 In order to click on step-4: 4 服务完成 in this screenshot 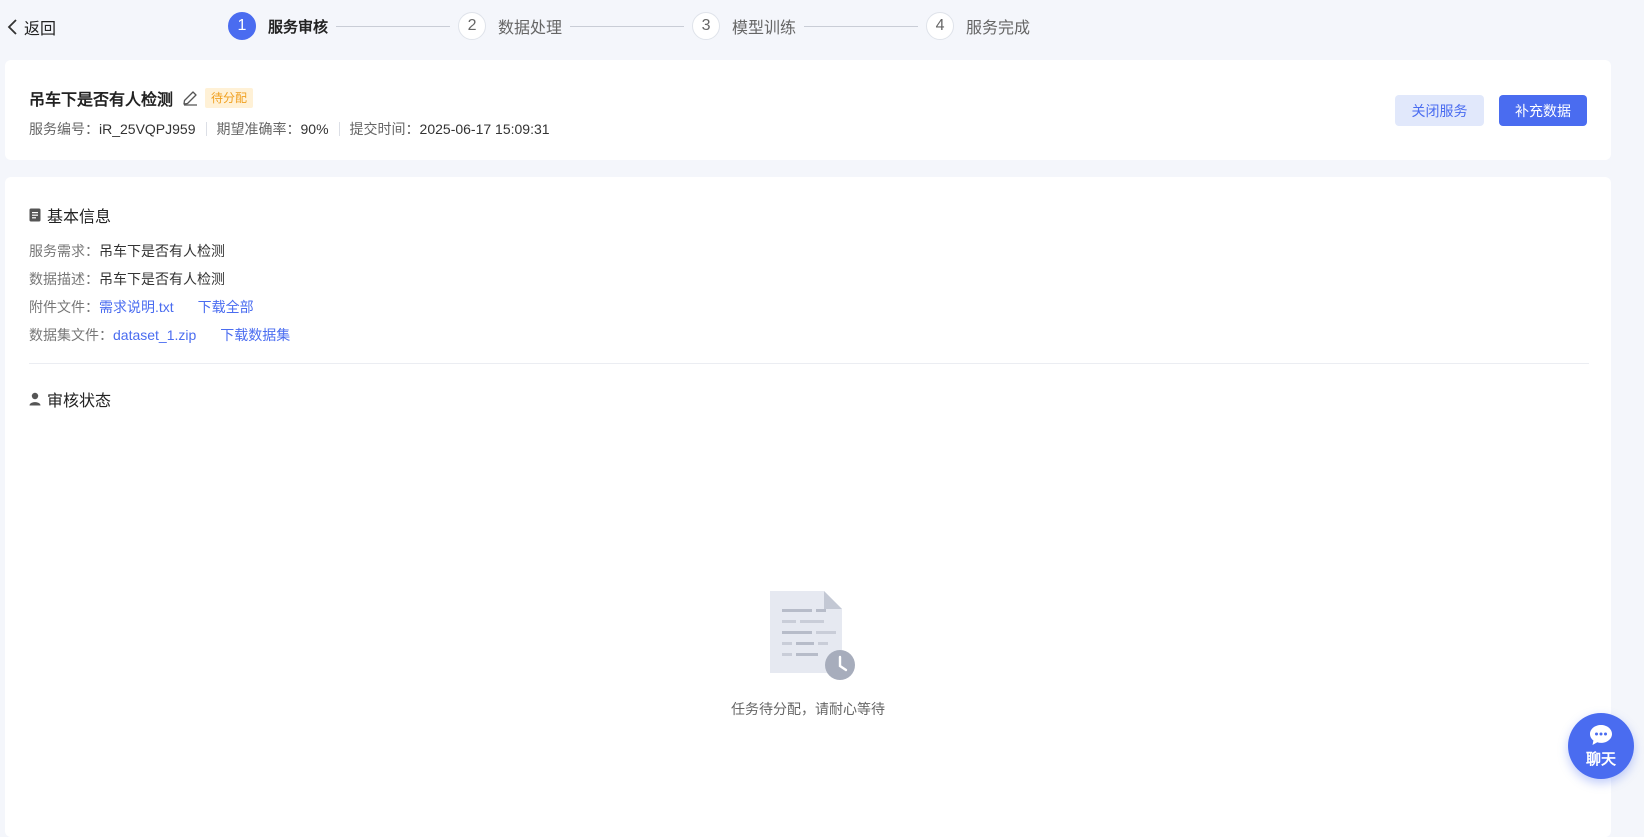, I will do `click(978, 26)`.